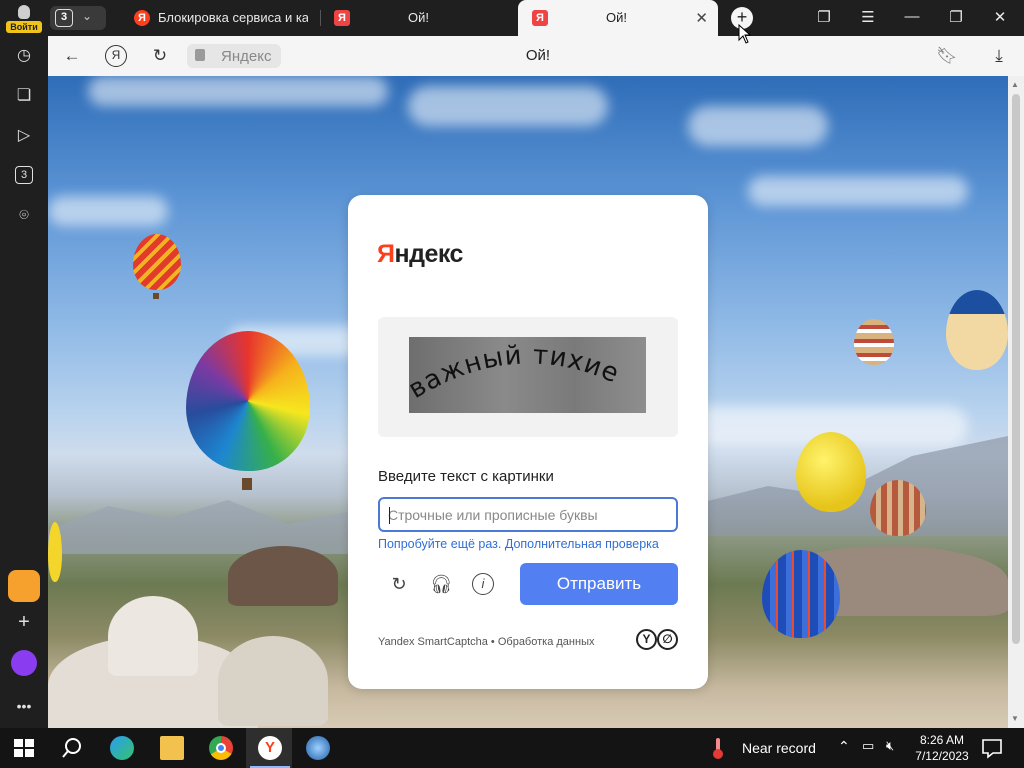 Image resolution: width=1024 pixels, height=768 pixels. What do you see at coordinates (24, 175) in the screenshot?
I see `tabs-count-icon: 3` at bounding box center [24, 175].